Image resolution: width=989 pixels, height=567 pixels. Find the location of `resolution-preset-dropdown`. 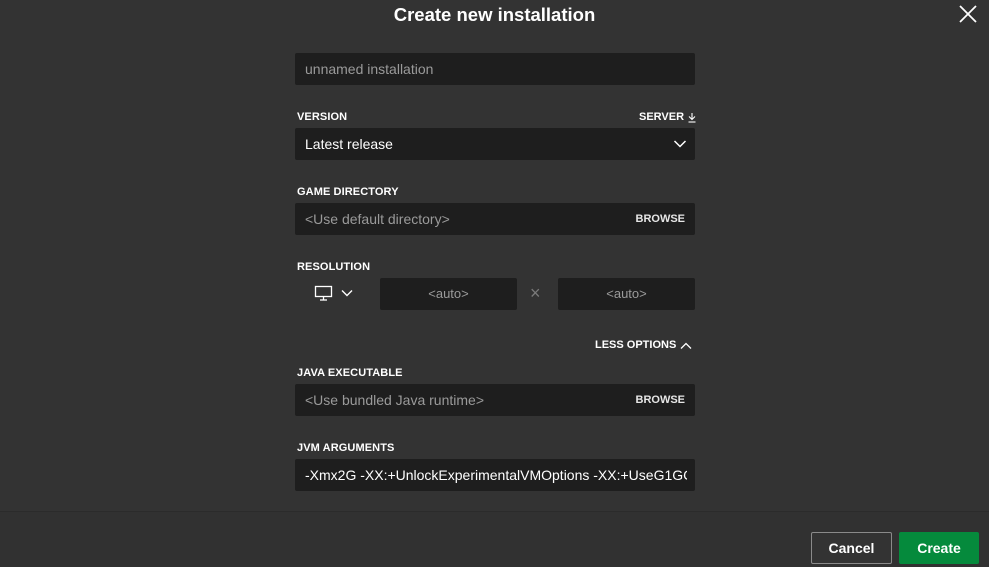

resolution-preset-dropdown is located at coordinates (335, 294).